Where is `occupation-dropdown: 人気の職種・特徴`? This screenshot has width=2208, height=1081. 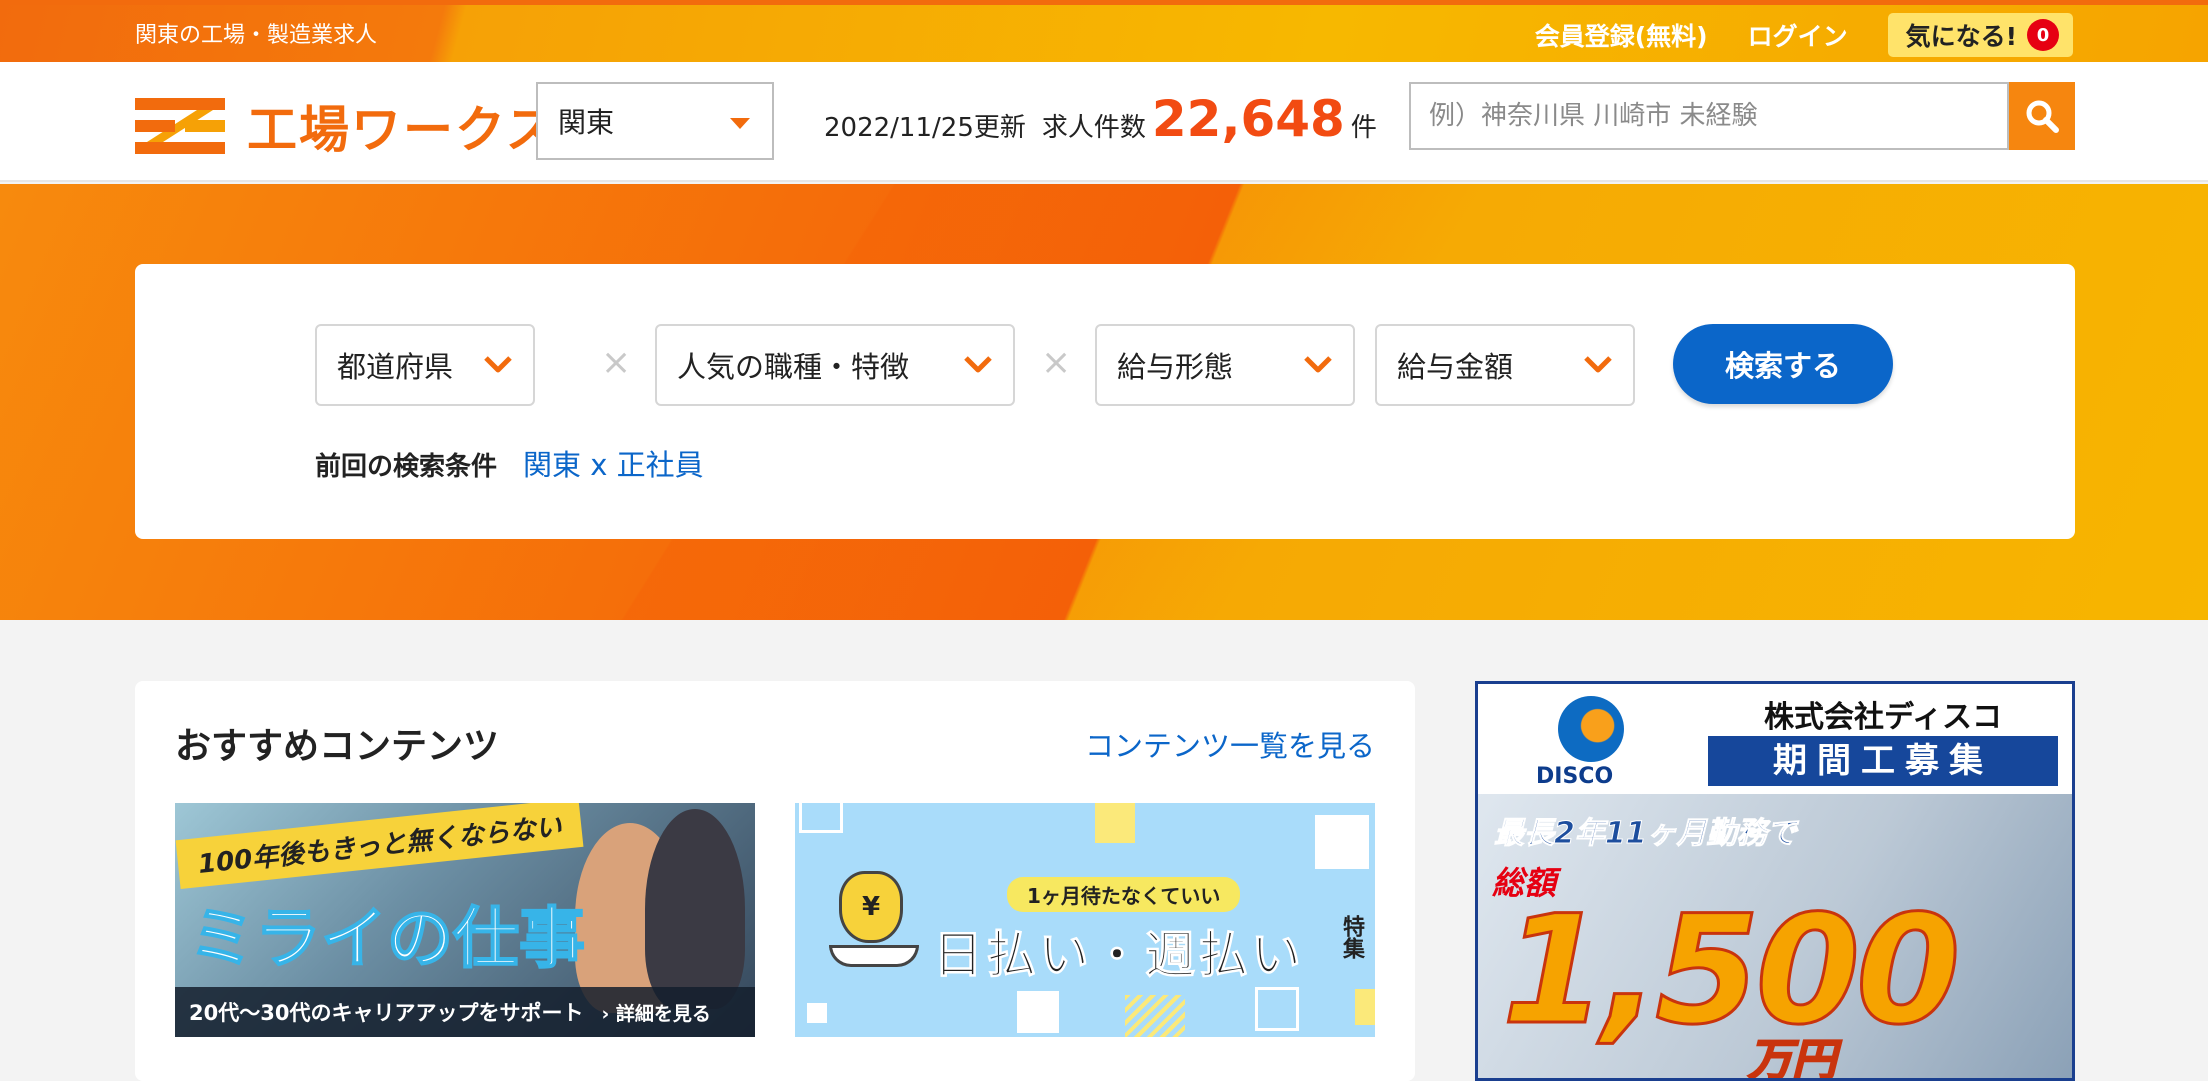 occupation-dropdown: 人気の職種・特徴 is located at coordinates (835, 365).